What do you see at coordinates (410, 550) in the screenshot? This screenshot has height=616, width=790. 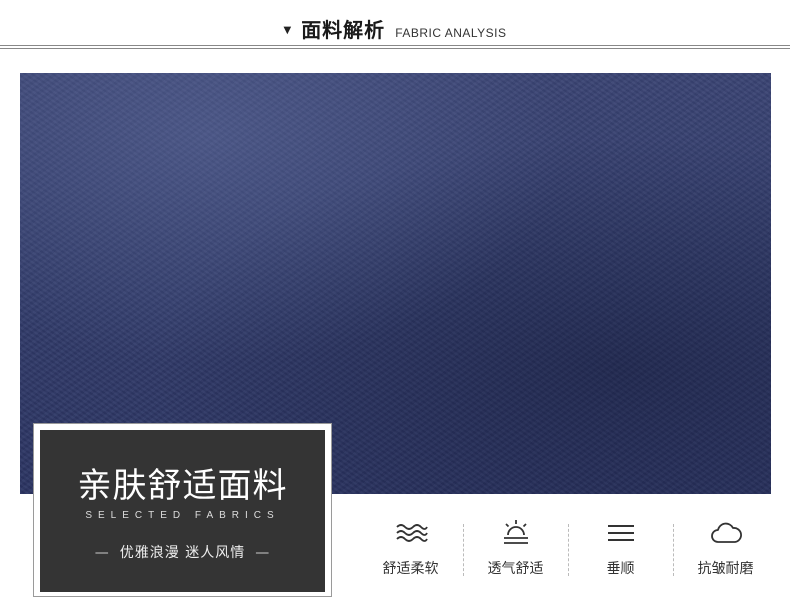 I see `feature-item-soft: 舒适柔软` at bounding box center [410, 550].